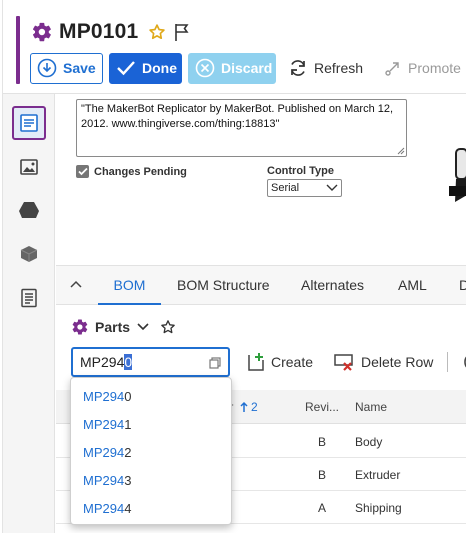 Image resolution: width=466 pixels, height=533 pixels. I want to click on changes-pending-checkbox, so click(82, 171).